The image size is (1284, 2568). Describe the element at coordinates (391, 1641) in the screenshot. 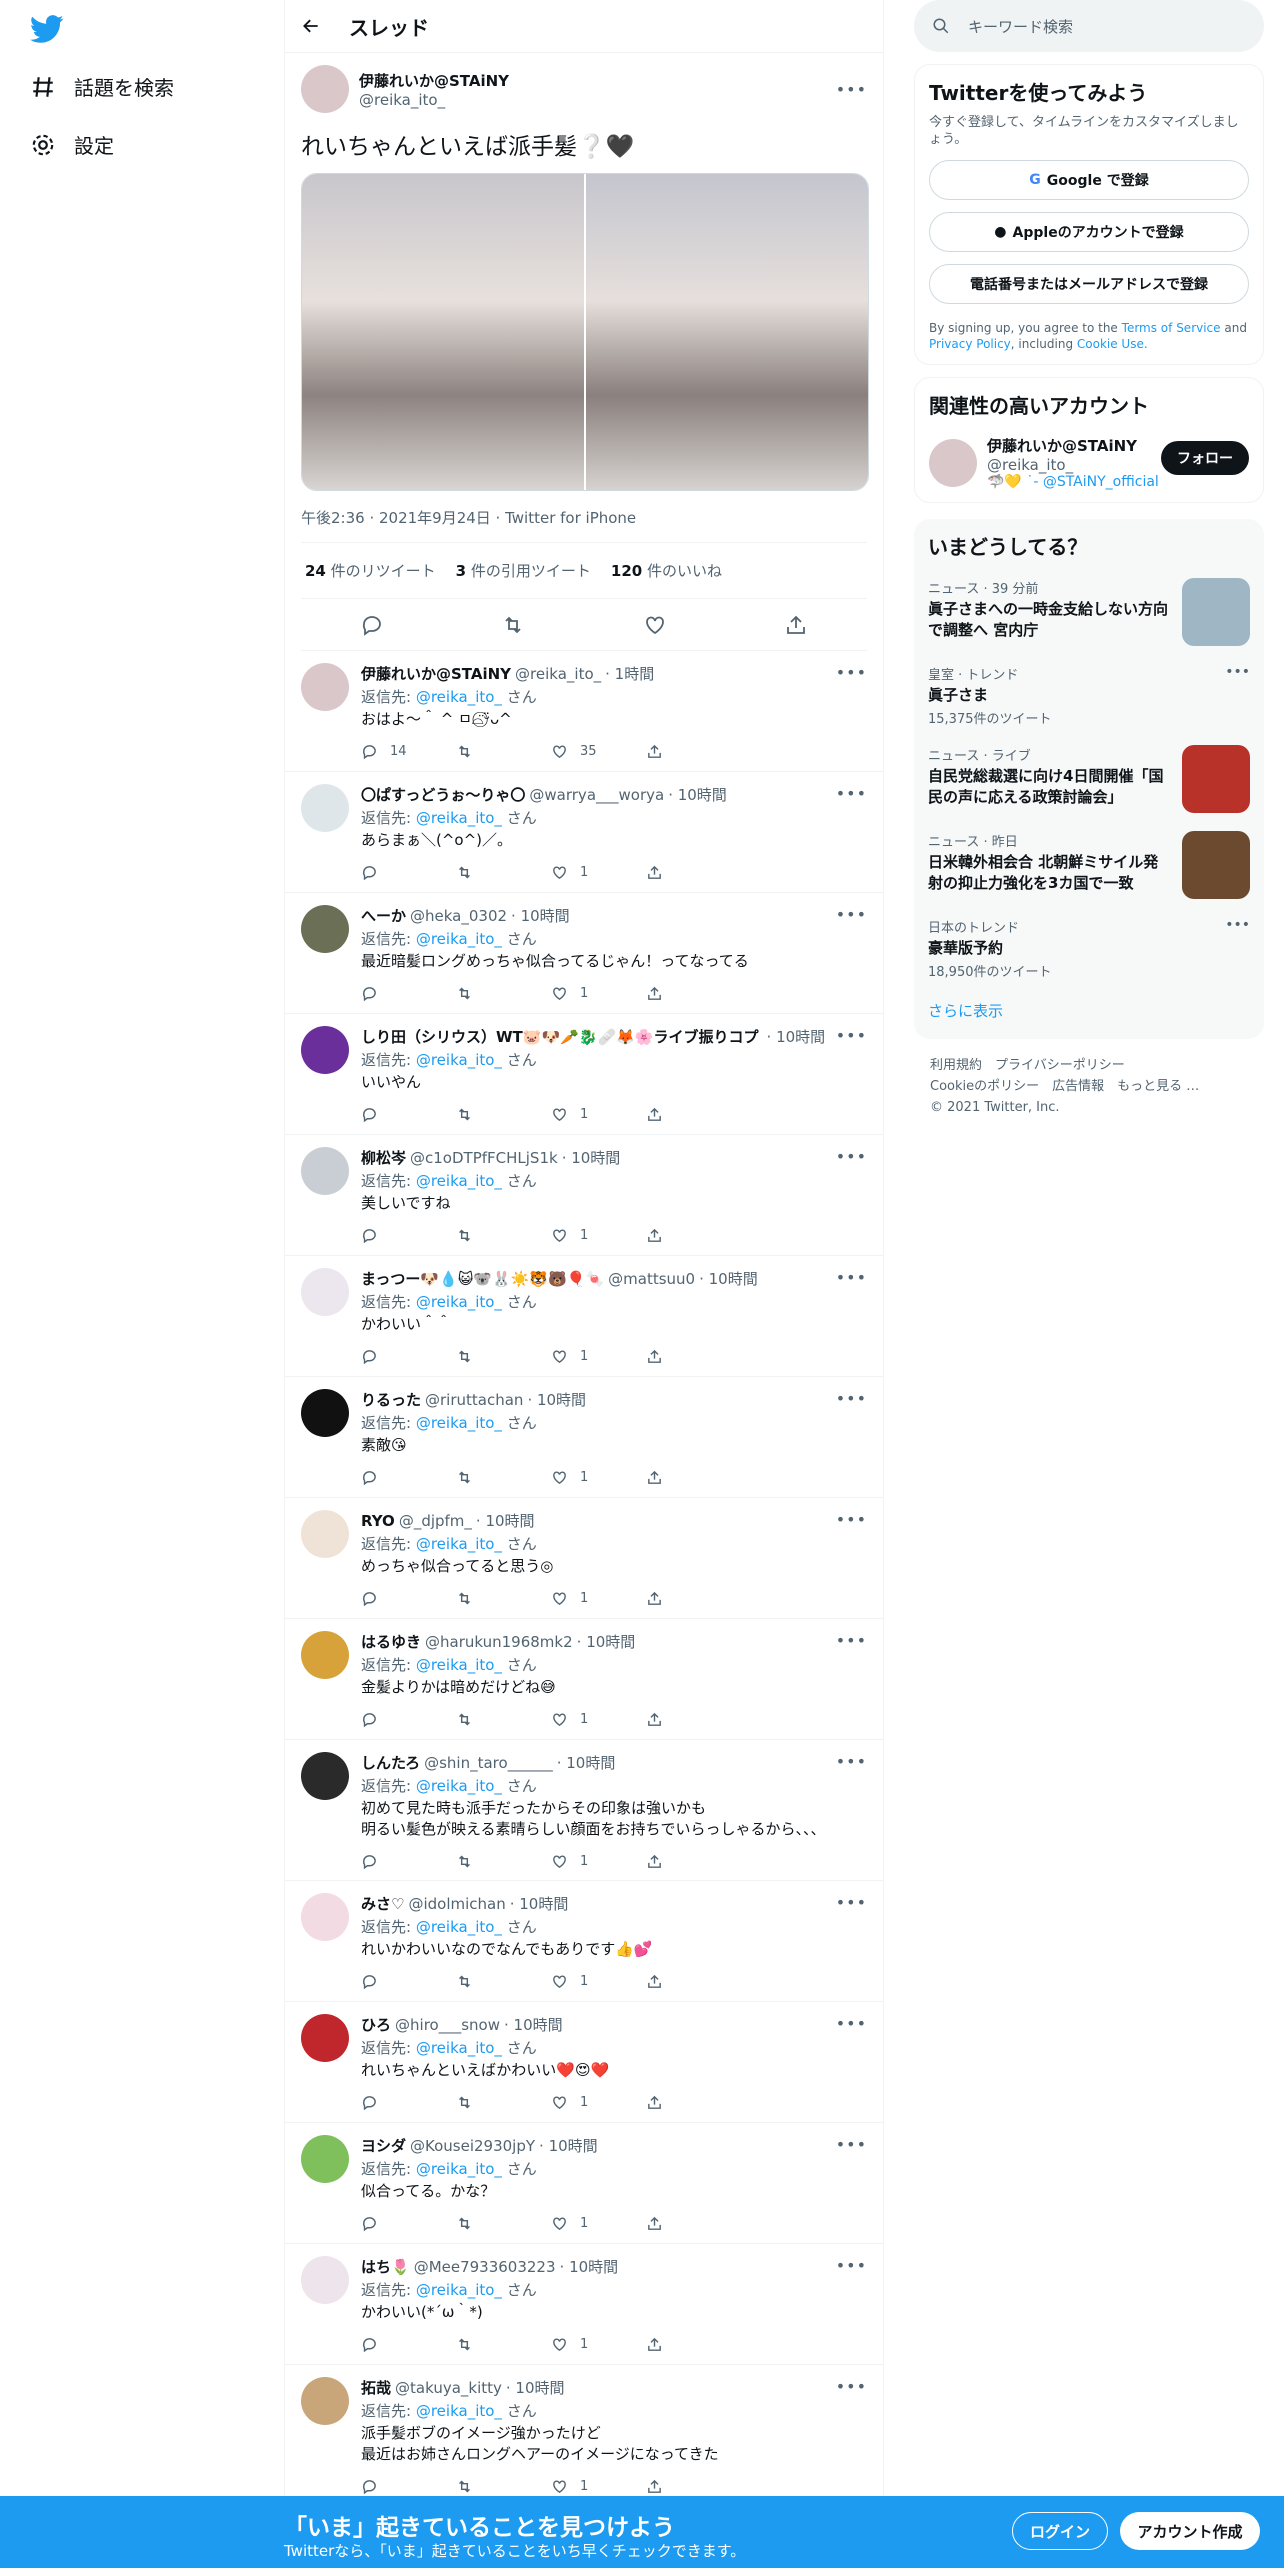

I see `reply-author-name: はるゆき` at that location.